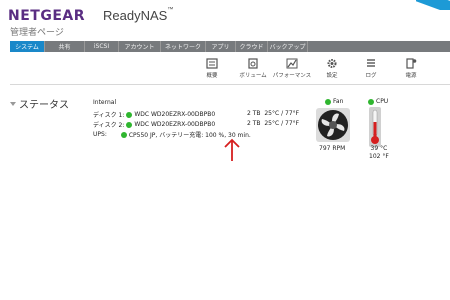  Describe the element at coordinates (13, 103) in the screenshot. I see `collapse-caret-icon` at that location.